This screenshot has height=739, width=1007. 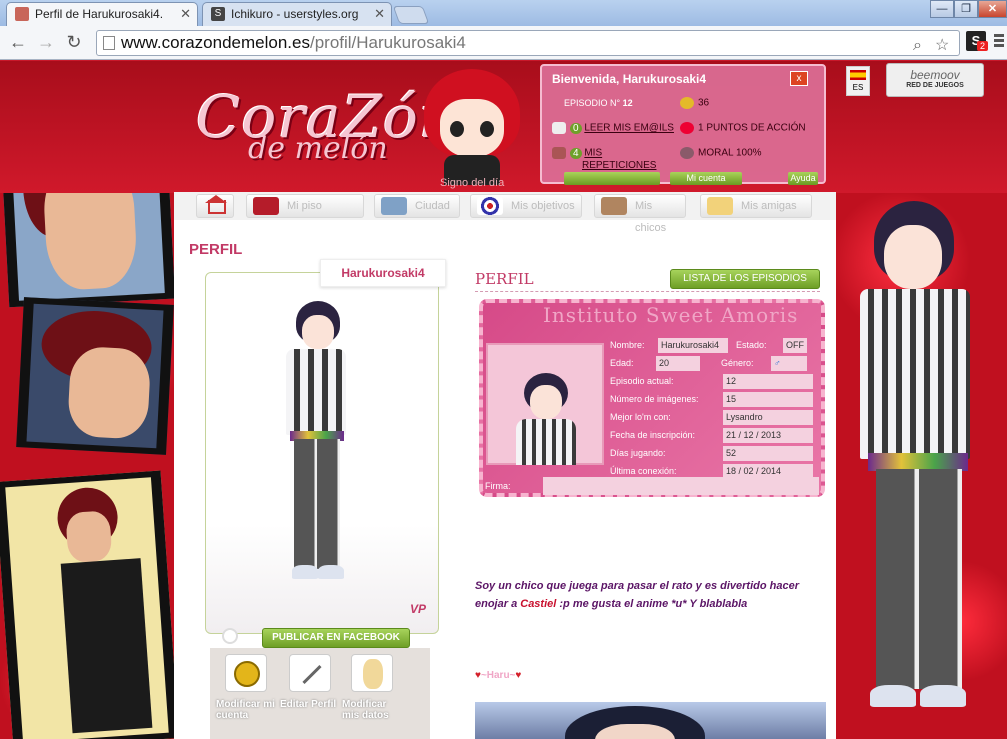 I want to click on home-button, so click(x=215, y=206).